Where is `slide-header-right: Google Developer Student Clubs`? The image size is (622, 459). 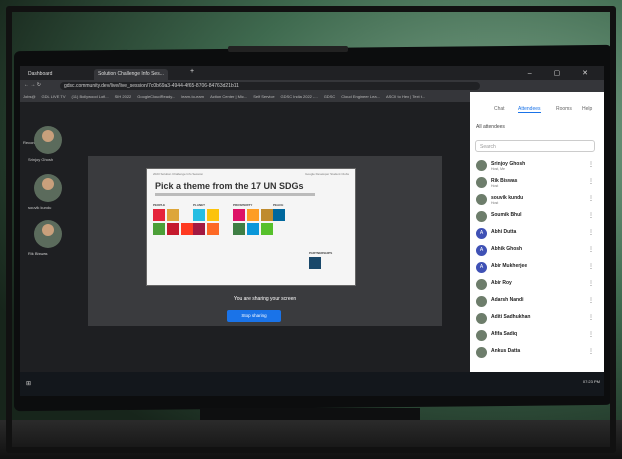 slide-header-right: Google Developer Student Clubs is located at coordinates (327, 174).